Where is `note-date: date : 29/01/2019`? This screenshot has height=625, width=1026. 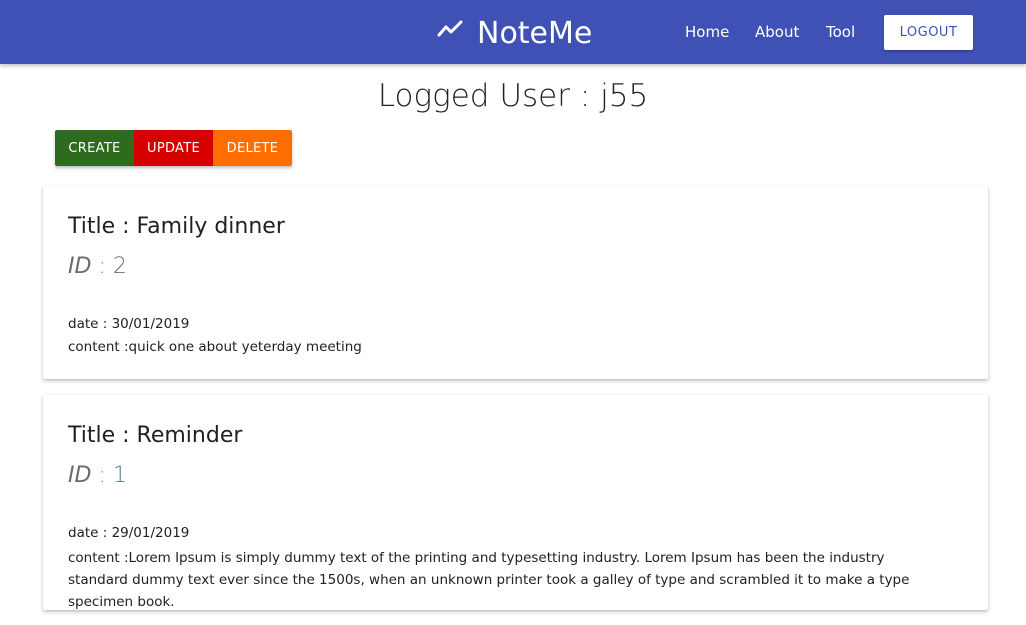
note-date: date : 29/01/2019 is located at coordinates (129, 533).